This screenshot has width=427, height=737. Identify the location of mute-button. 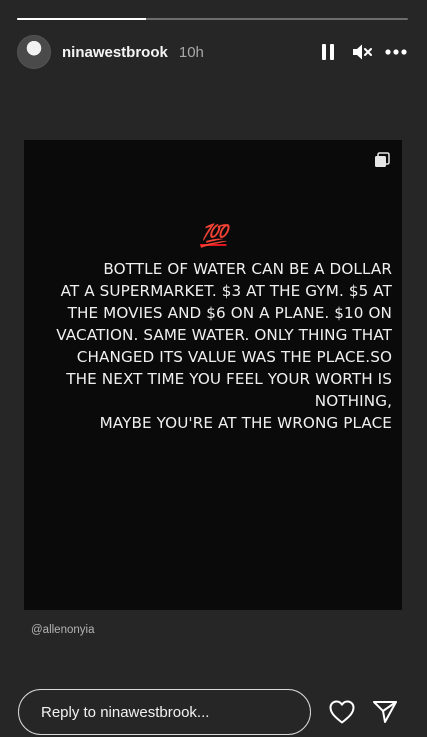
(362, 52).